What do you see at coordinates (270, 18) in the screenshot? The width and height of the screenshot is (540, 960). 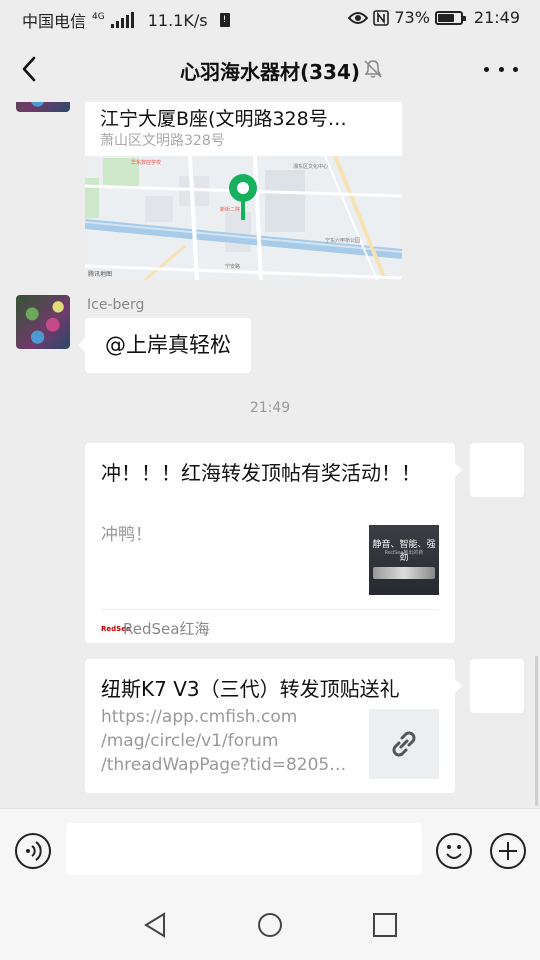 I see `status-bar: 中国电信 4G 11.1K/s ! 73% 21:49` at bounding box center [270, 18].